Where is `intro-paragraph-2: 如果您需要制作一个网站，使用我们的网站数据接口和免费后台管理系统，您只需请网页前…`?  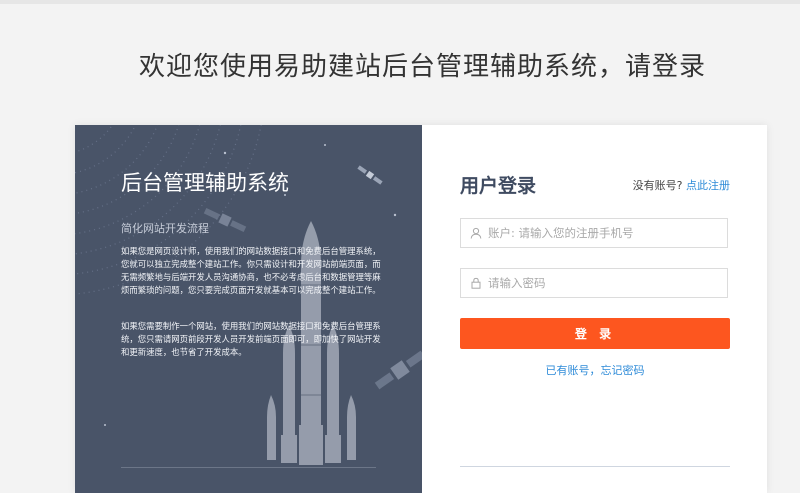 intro-paragraph-2: 如果您需要制作一个网站，使用我们的网站数据接口和免费后台管理系统，您只需请网页前… is located at coordinates (251, 339).